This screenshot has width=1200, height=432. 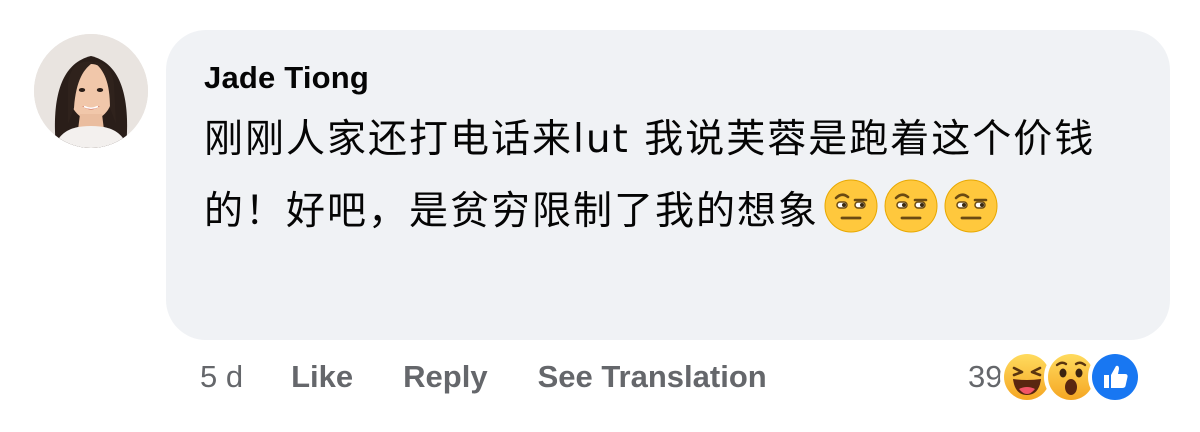 I want to click on avatar, so click(x=91, y=91).